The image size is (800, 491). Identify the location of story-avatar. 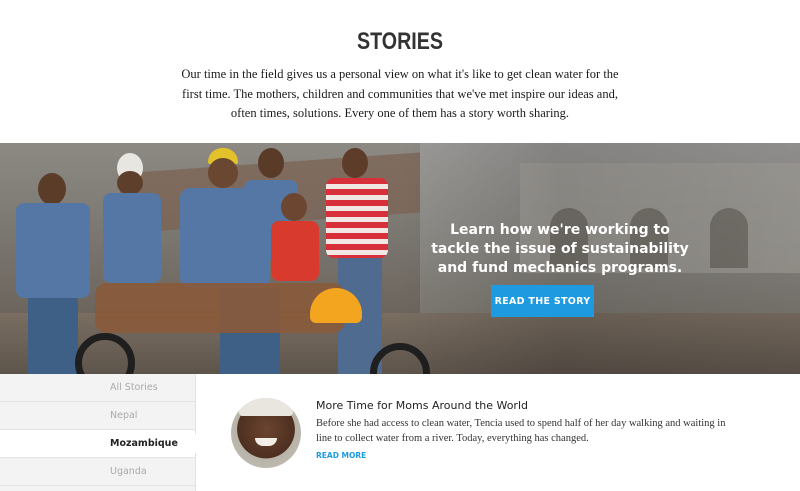
(266, 433).